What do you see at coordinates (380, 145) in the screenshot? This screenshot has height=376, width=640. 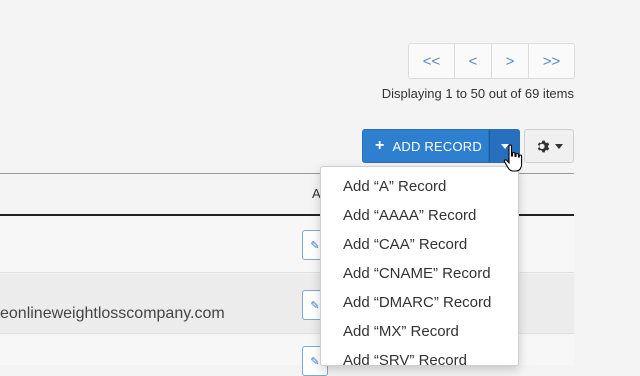 I see `plus-icon: +` at bounding box center [380, 145].